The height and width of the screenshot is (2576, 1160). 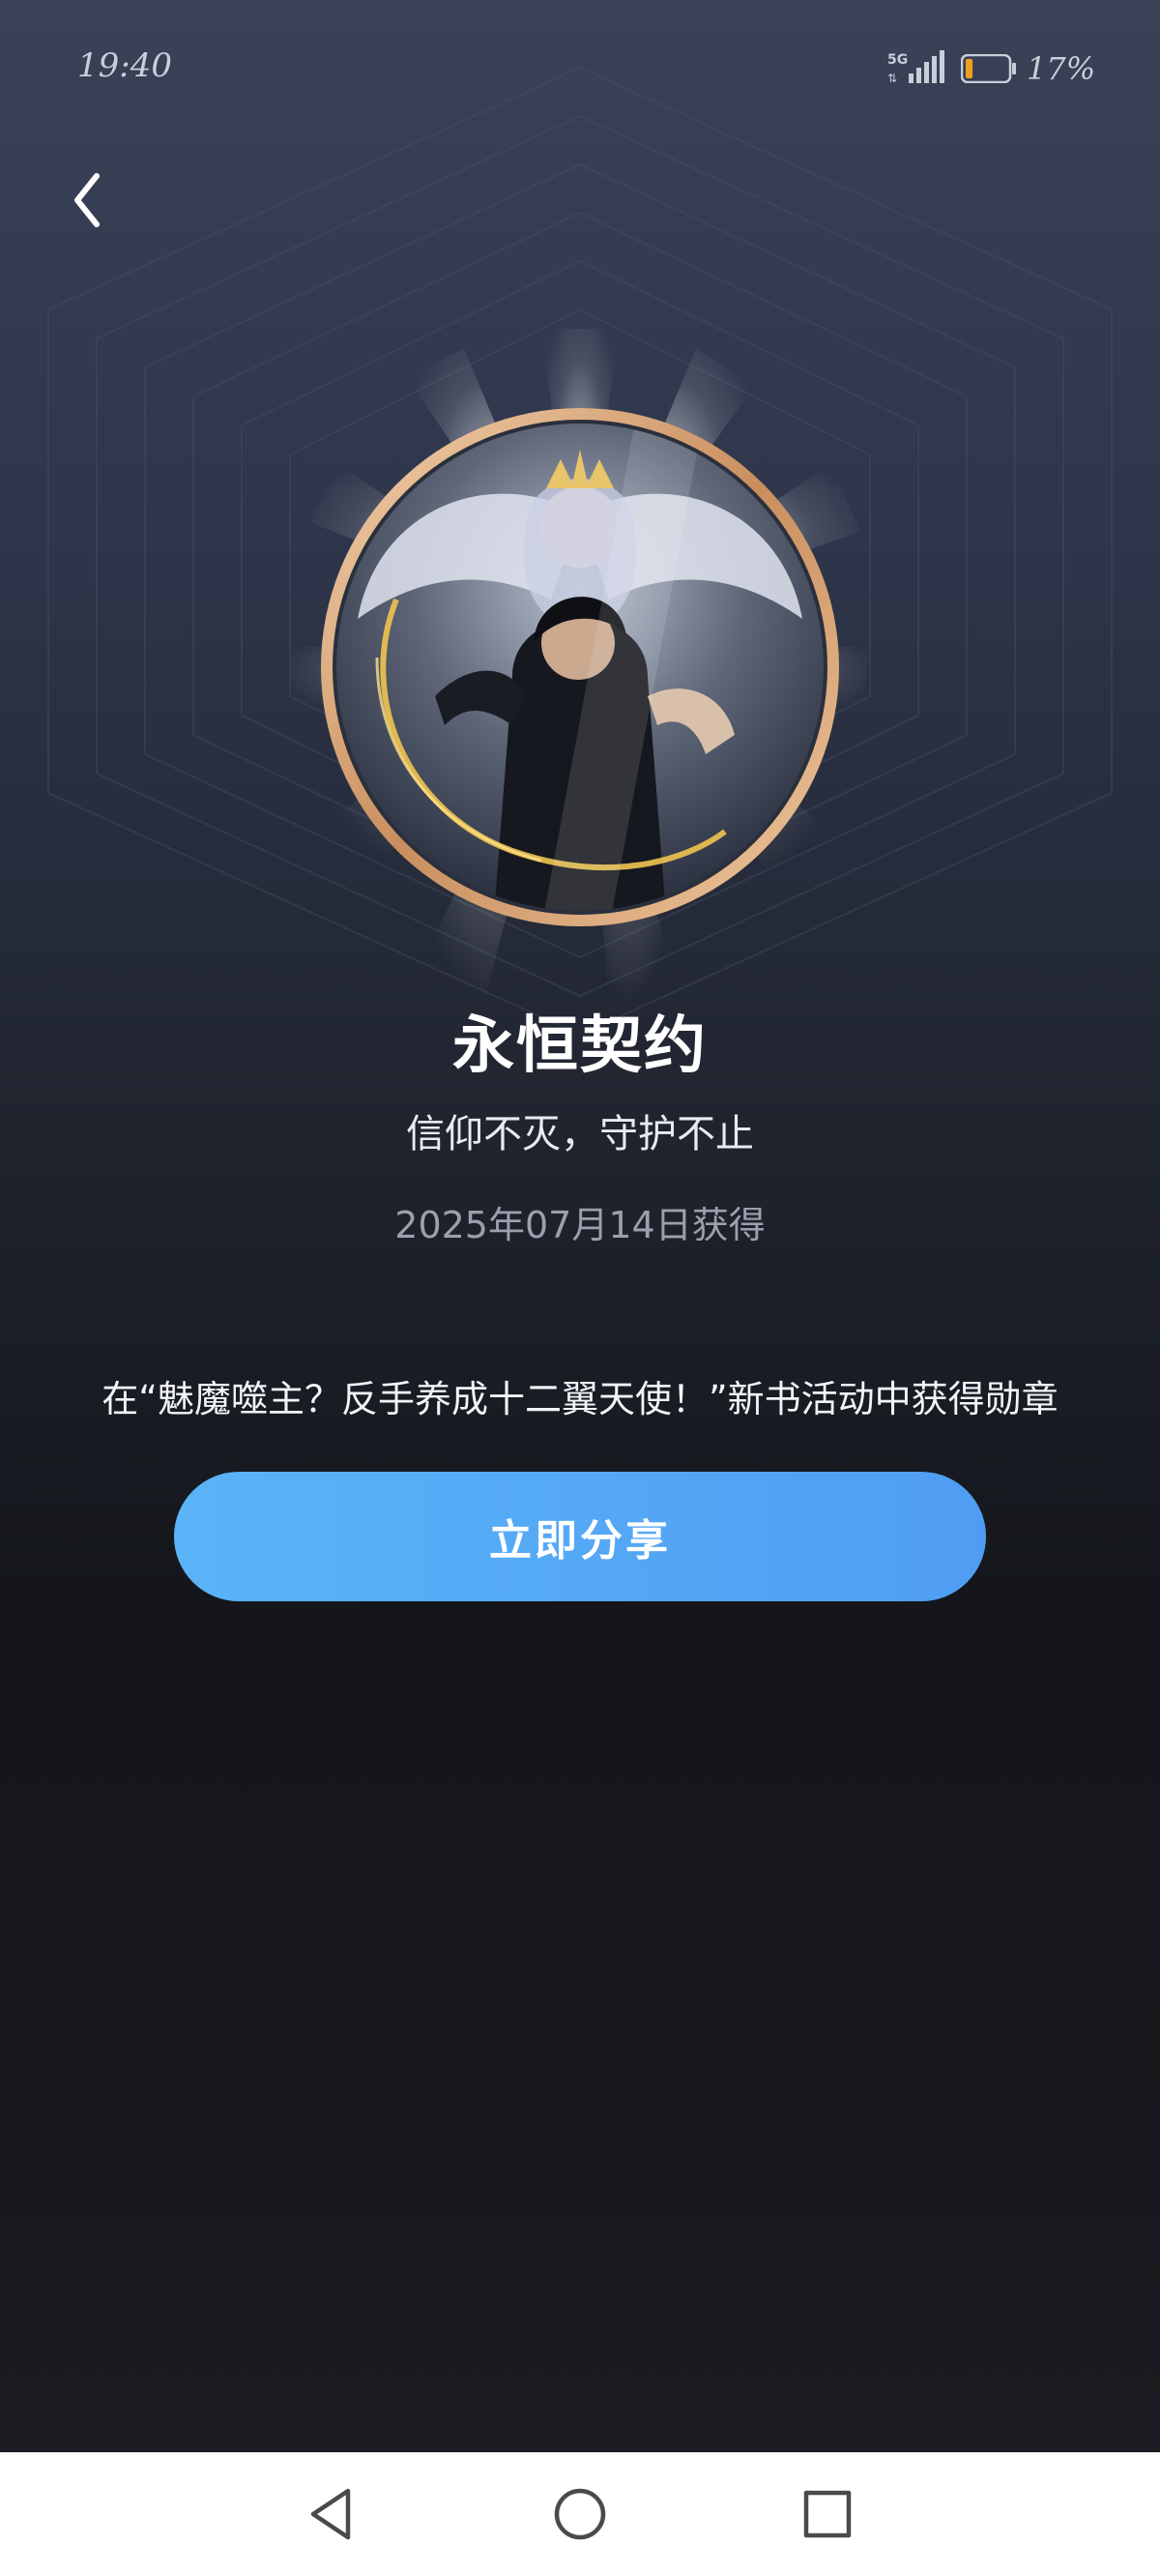 I want to click on badge-subtitle: 信仰不灭，守护不止, so click(x=580, y=1134).